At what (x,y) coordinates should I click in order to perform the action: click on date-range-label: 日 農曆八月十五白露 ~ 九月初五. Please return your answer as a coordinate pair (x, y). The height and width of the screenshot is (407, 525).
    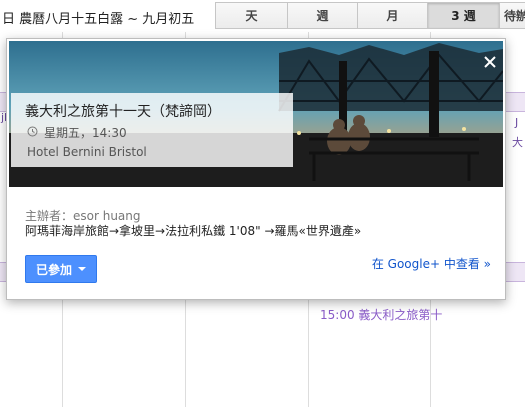
    Looking at the image, I should click on (98, 19).